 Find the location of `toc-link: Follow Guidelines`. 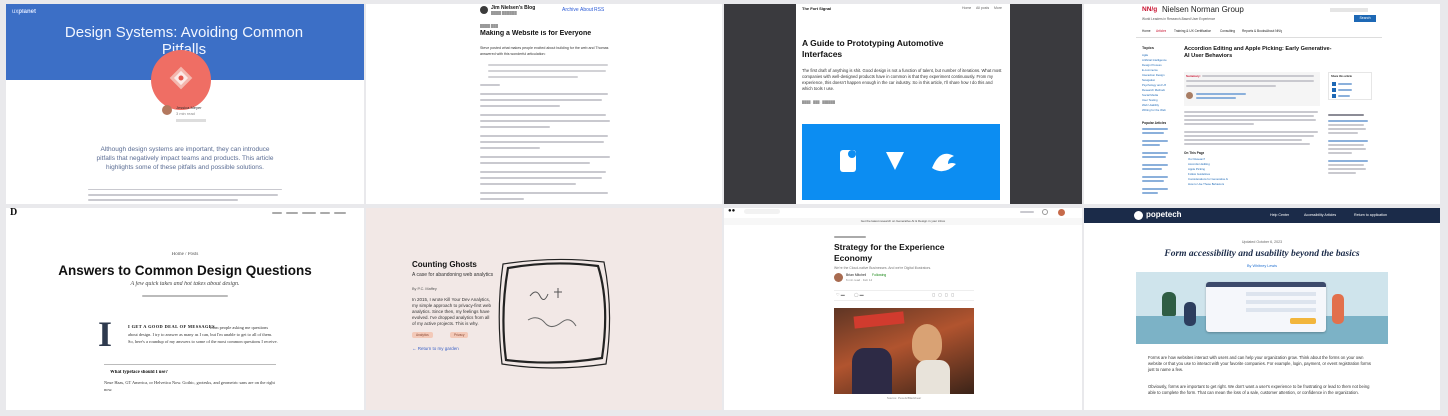

toc-link: Follow Guidelines is located at coordinates (1199, 174).